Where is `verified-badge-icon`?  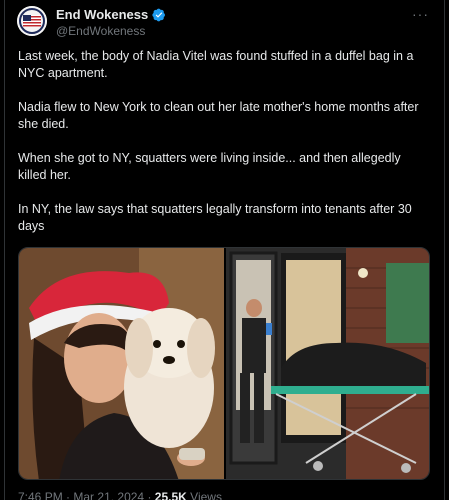
verified-badge-icon is located at coordinates (159, 14).